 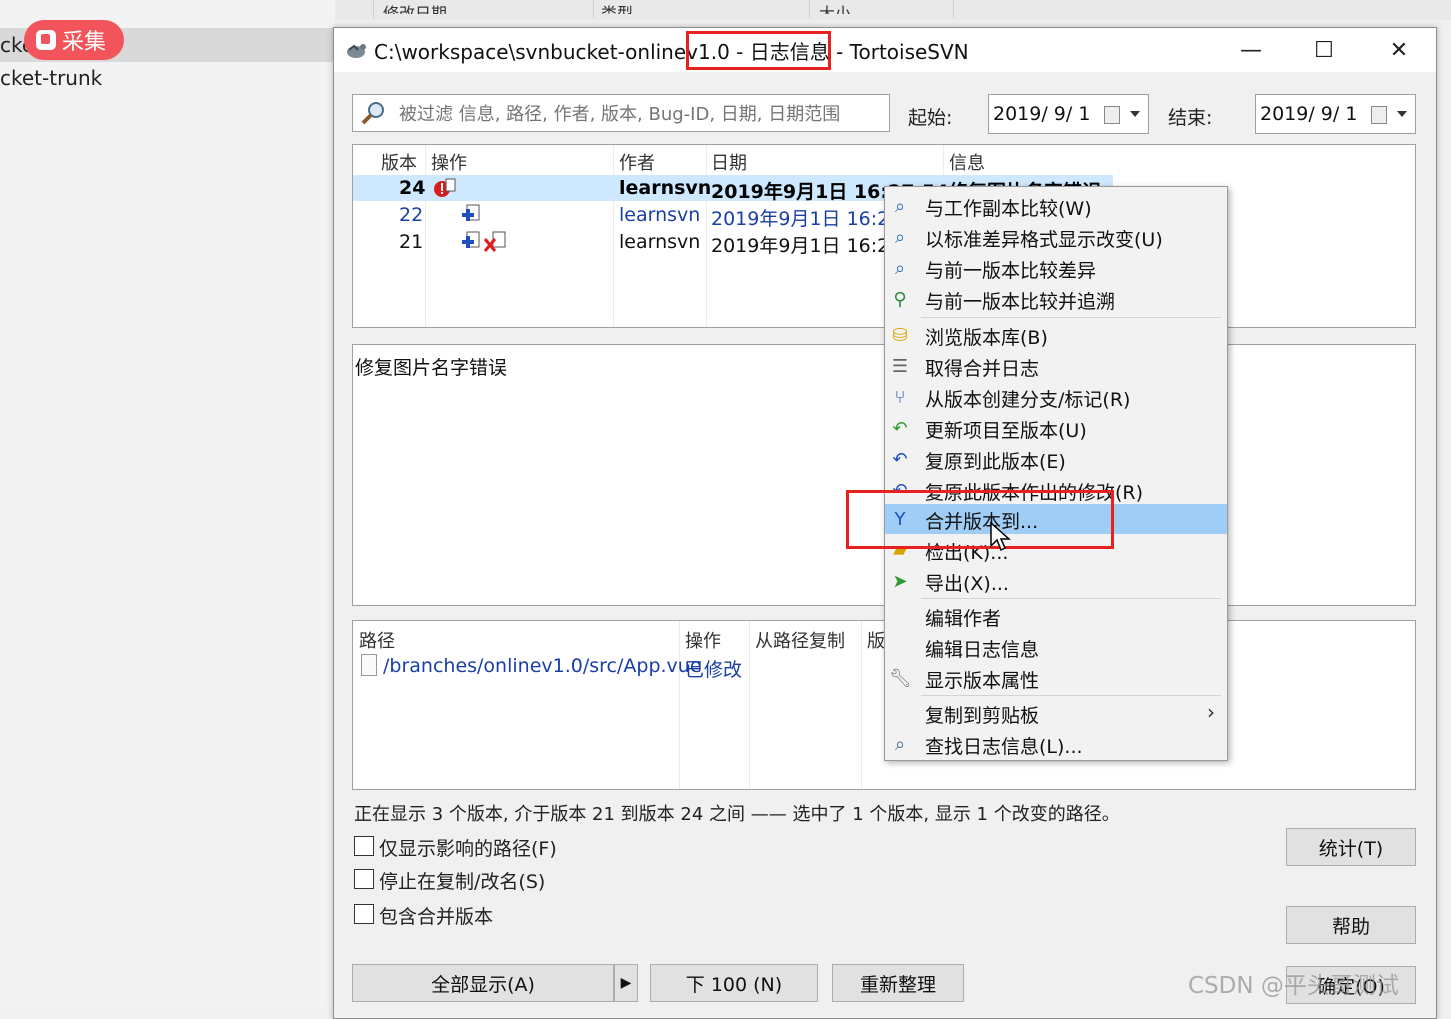 What do you see at coordinates (967, 162) in the screenshot?
I see `col-header-message: 信息` at bounding box center [967, 162].